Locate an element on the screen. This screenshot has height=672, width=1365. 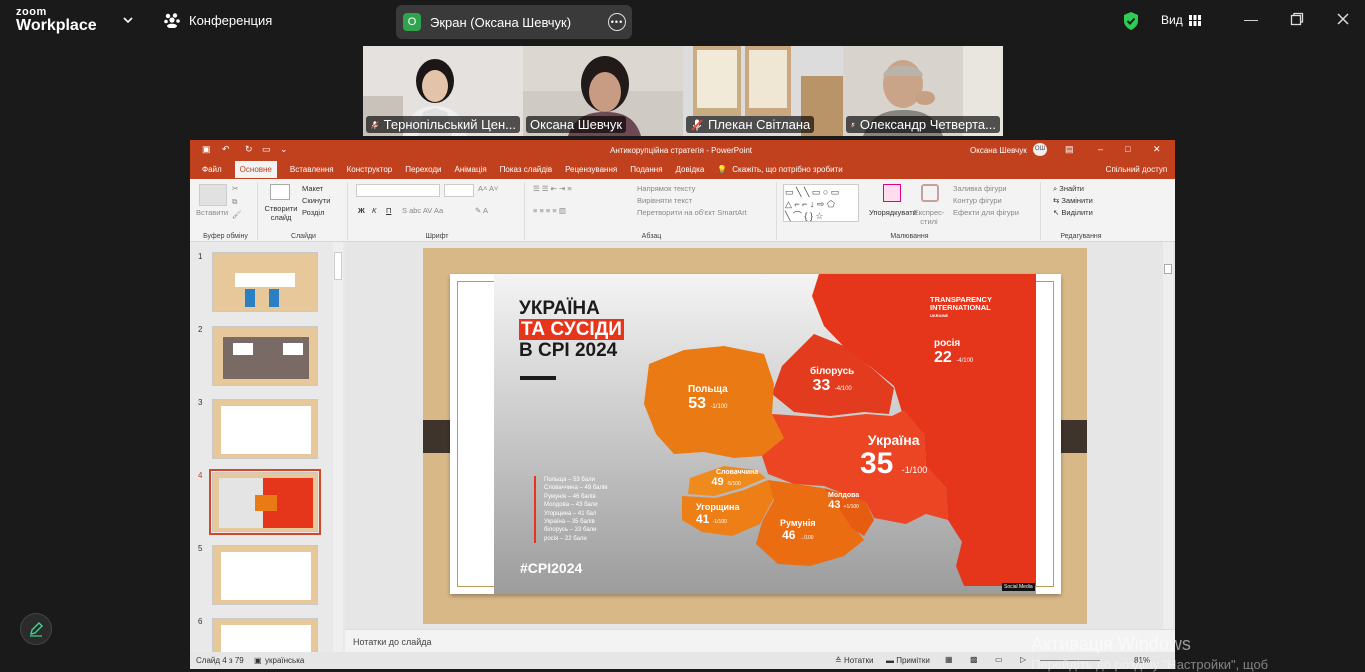
arrange-button: Упорядкувати is located at coordinates (893, 212).